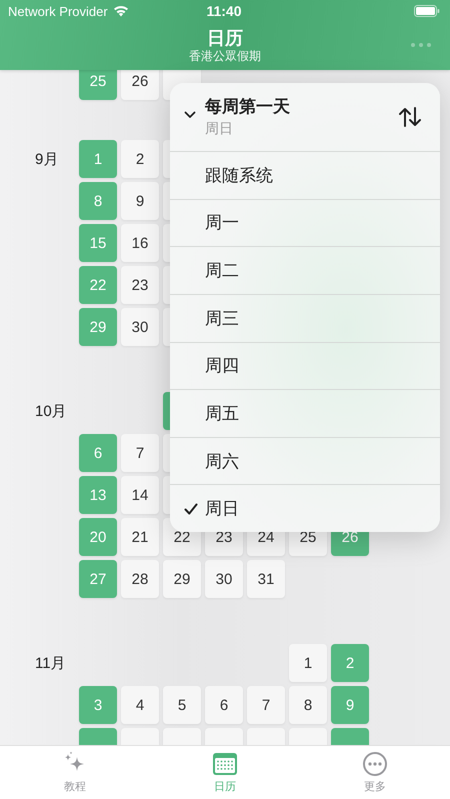 The width and height of the screenshot is (450, 799). I want to click on day-cell: 1, so click(308, 663).